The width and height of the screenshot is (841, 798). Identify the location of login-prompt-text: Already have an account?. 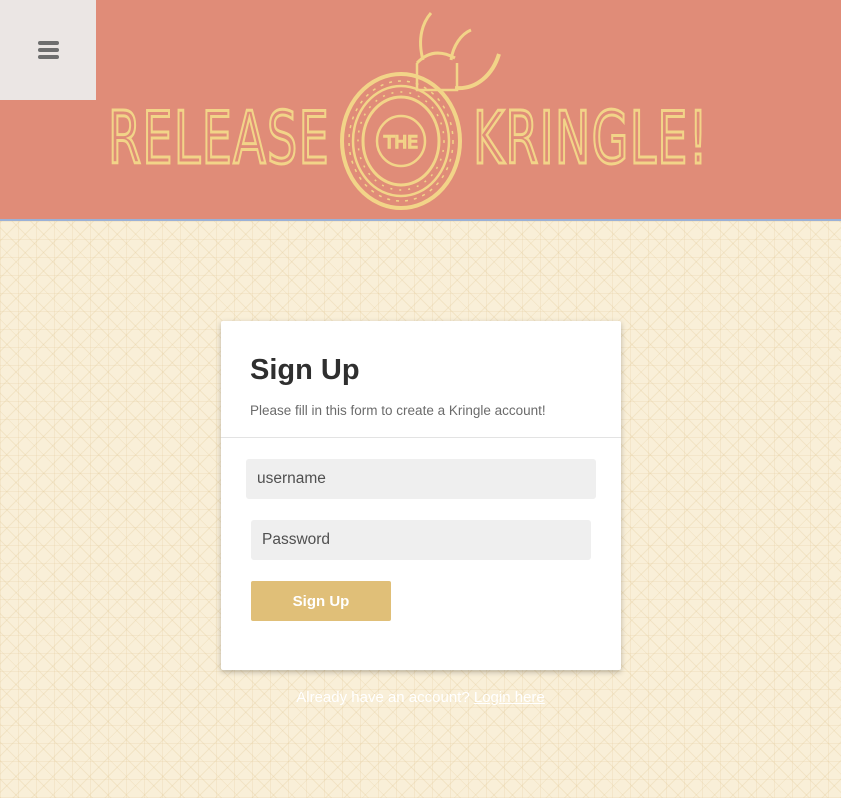
(385, 697).